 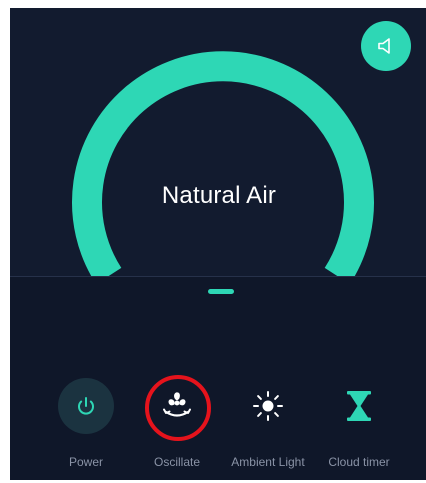 I want to click on power-label: Power, so click(x=85, y=462).